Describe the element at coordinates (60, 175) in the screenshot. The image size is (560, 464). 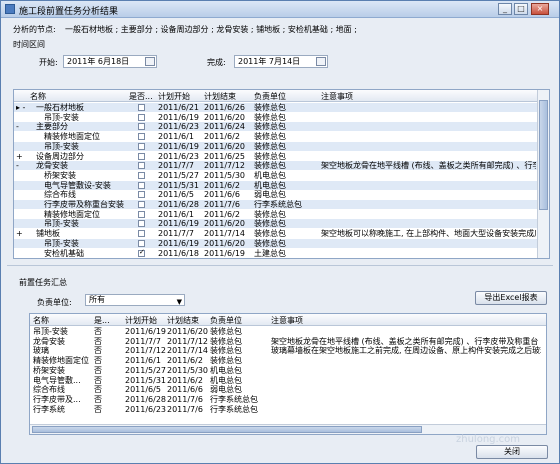
I see `row-name: 桥架安装` at that location.